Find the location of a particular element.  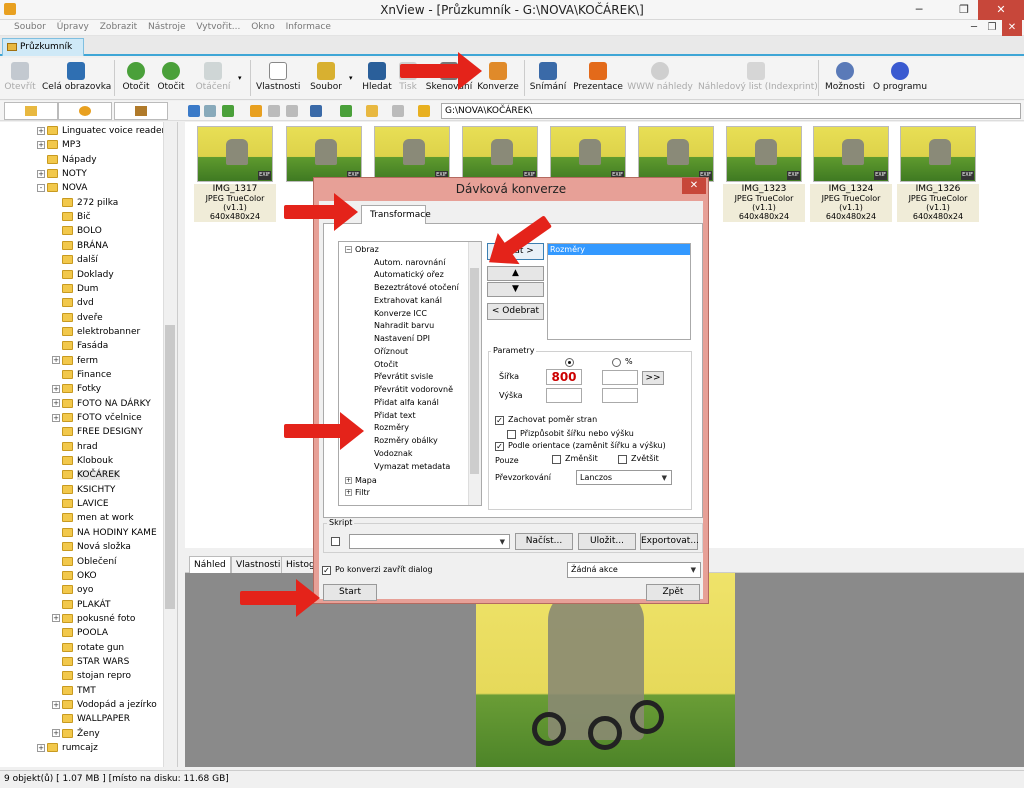

delete-icon is located at coordinates (292, 111).